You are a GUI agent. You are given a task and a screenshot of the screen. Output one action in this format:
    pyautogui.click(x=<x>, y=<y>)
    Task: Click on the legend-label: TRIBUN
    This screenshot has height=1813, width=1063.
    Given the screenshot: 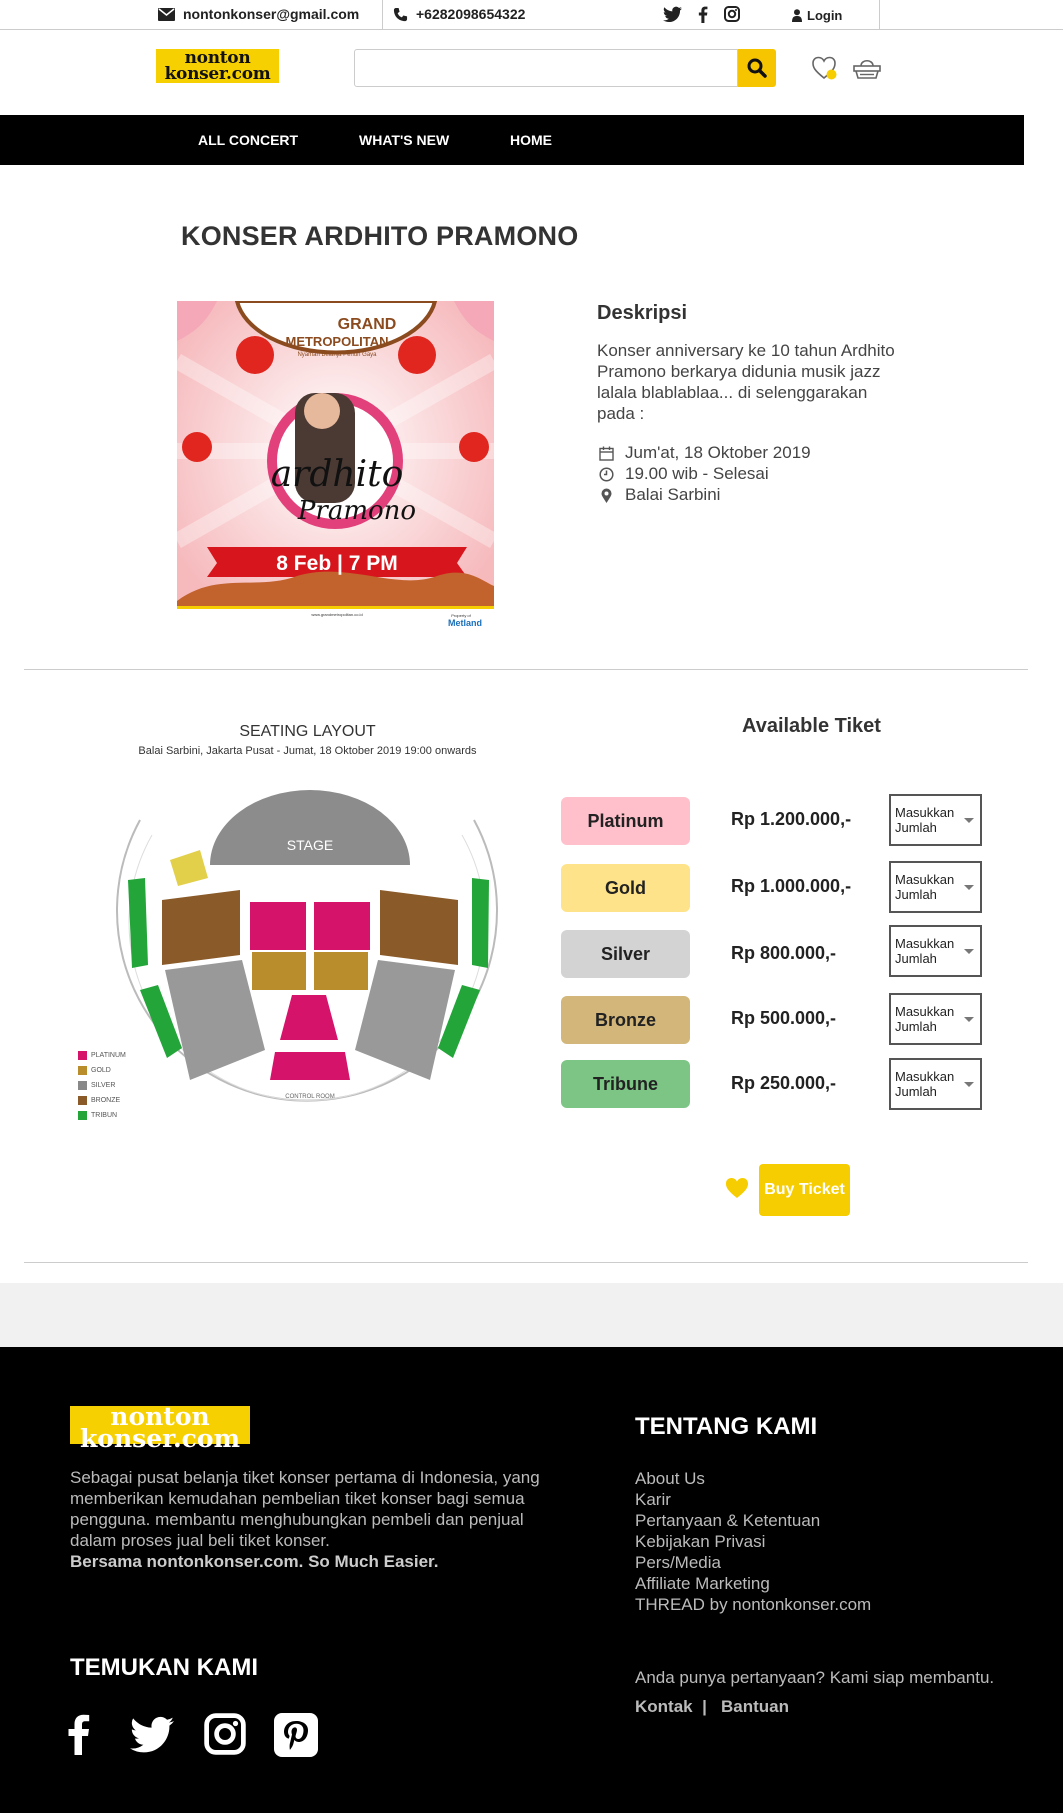 What is the action you would take?
    pyautogui.click(x=104, y=1115)
    